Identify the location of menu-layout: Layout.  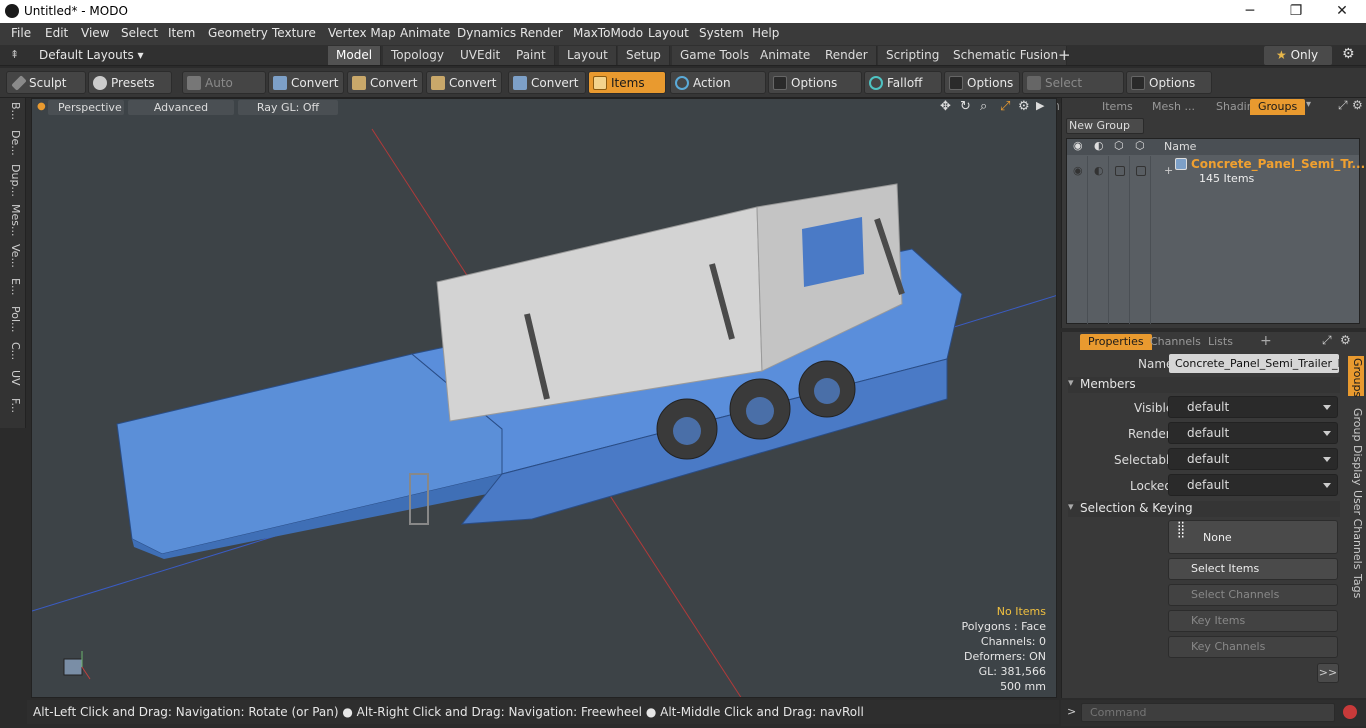
(668, 33).